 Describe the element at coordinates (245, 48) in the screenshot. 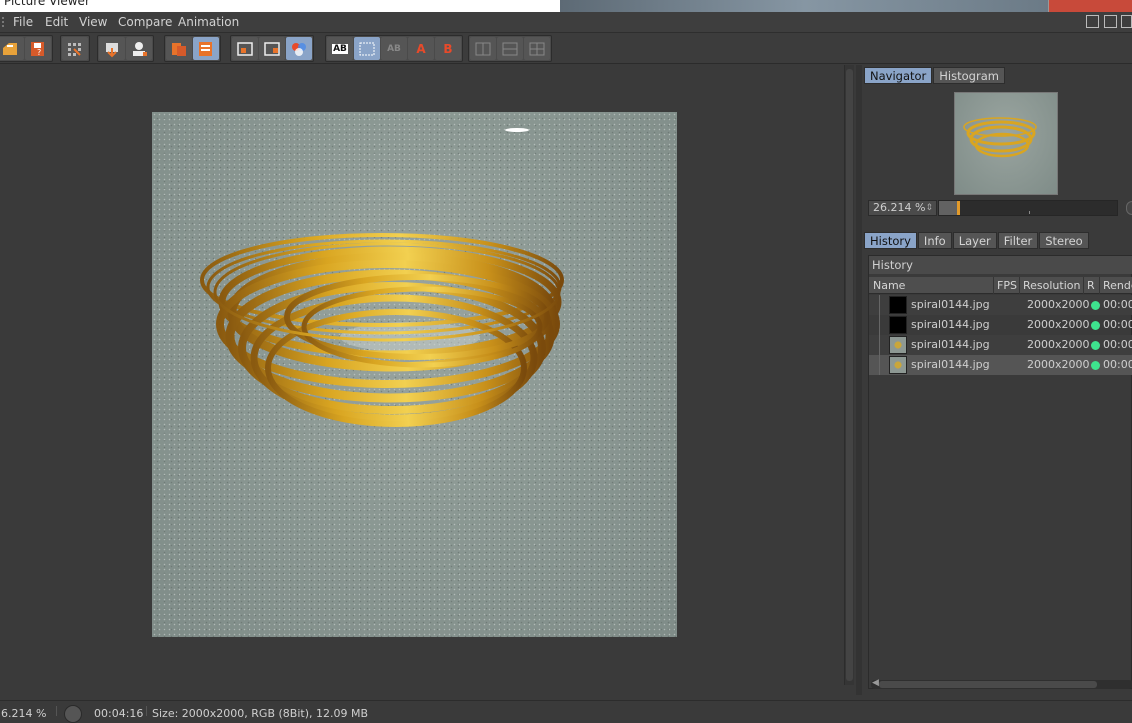

I see `region-frame-icon` at that location.